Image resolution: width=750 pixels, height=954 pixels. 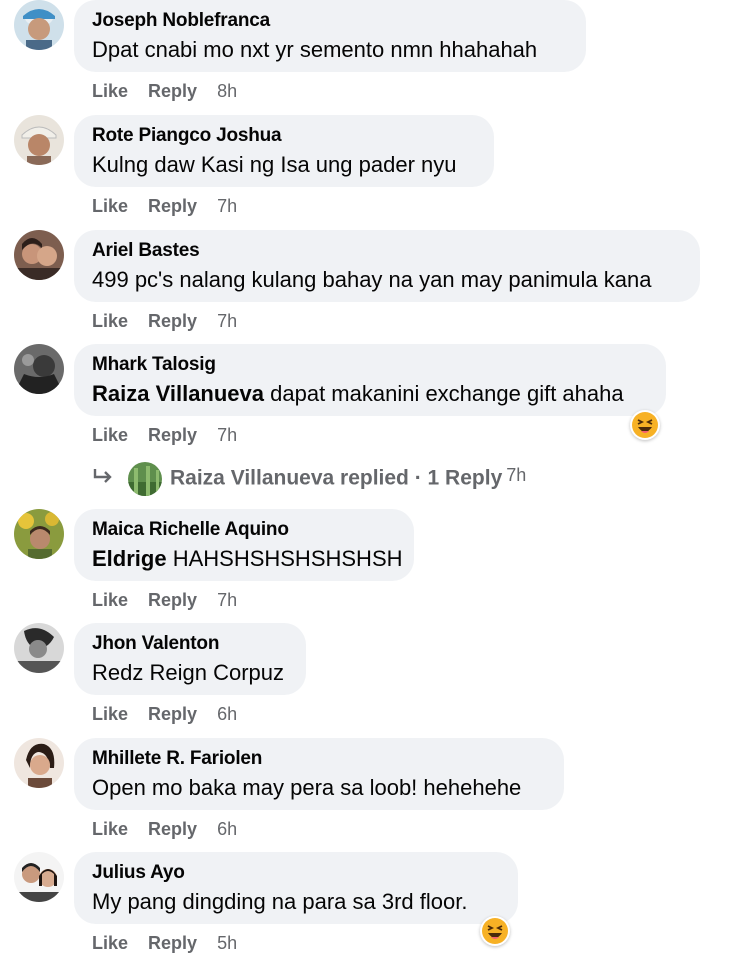 What do you see at coordinates (280, 901) in the screenshot?
I see `comment-body: My pang dingding na para sa 3rd floor.` at bounding box center [280, 901].